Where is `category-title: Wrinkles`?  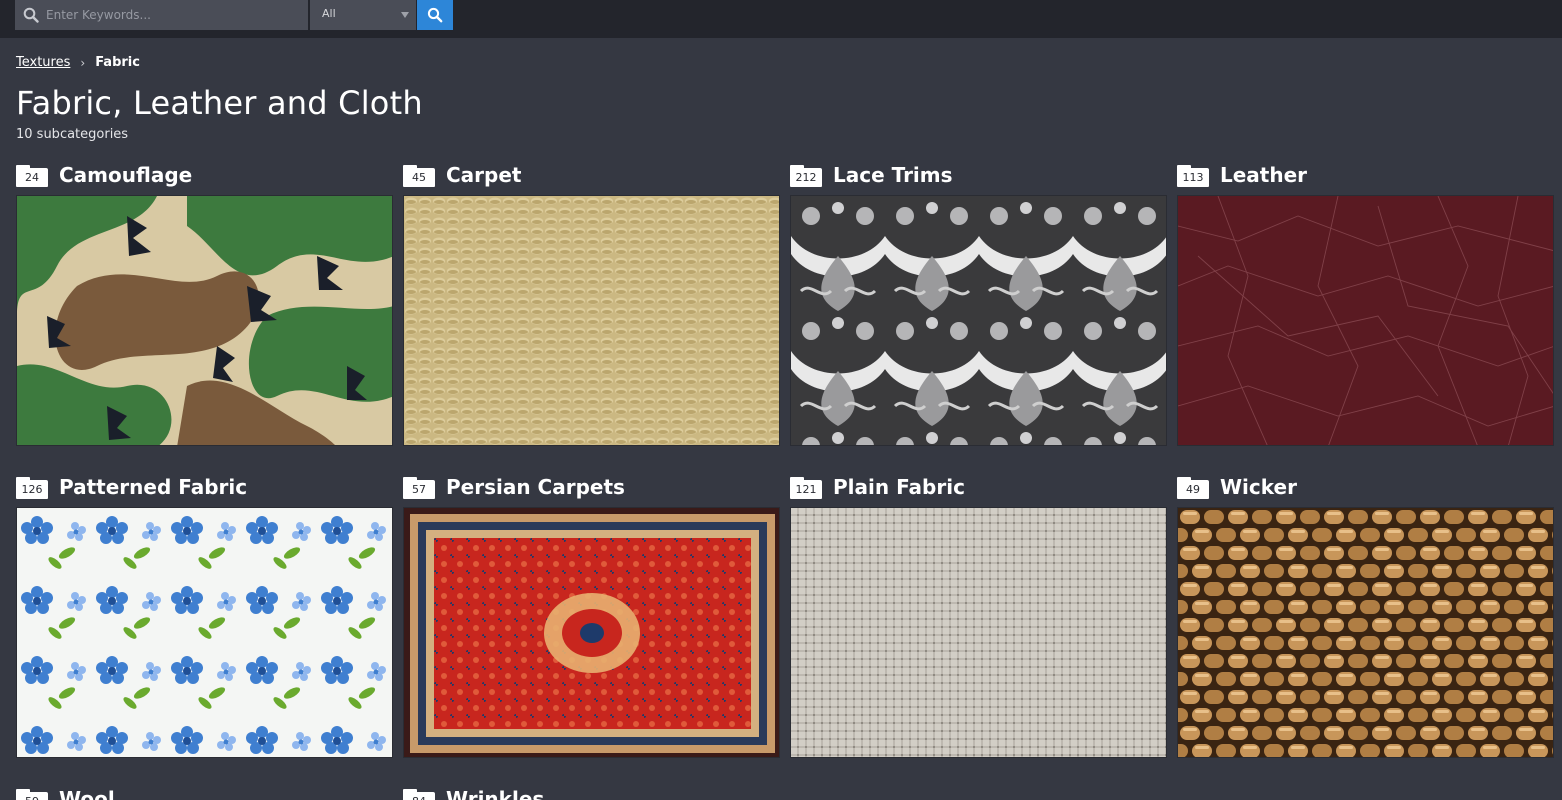 category-title: Wrinkles is located at coordinates (495, 793).